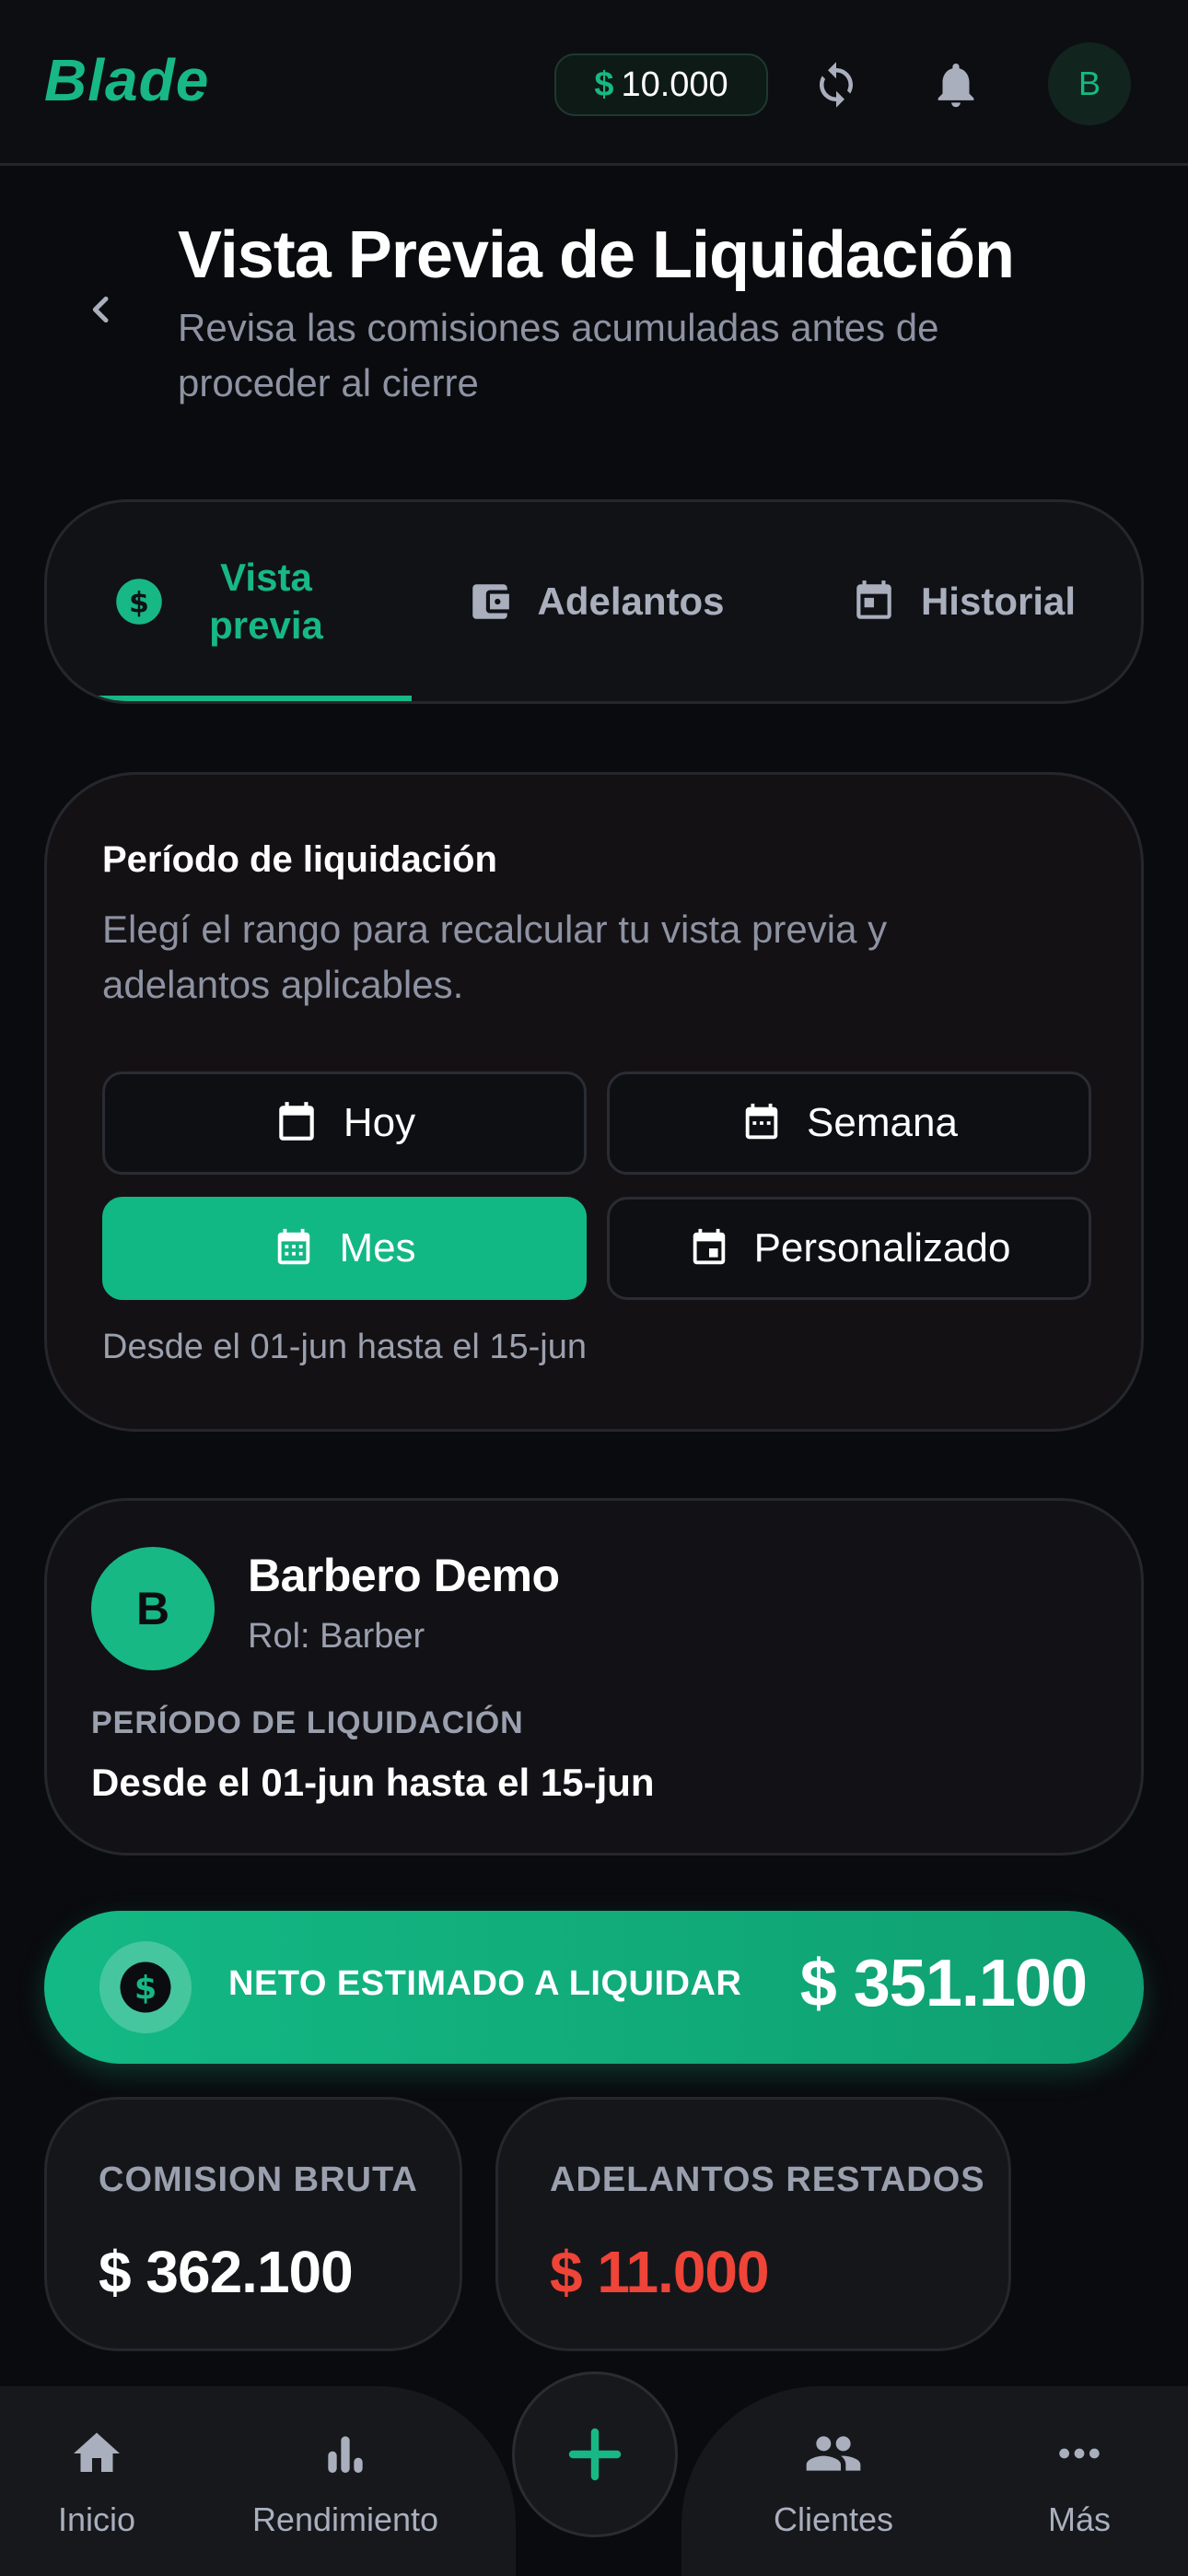  I want to click on range-semana-button: Semana, so click(849, 1123).